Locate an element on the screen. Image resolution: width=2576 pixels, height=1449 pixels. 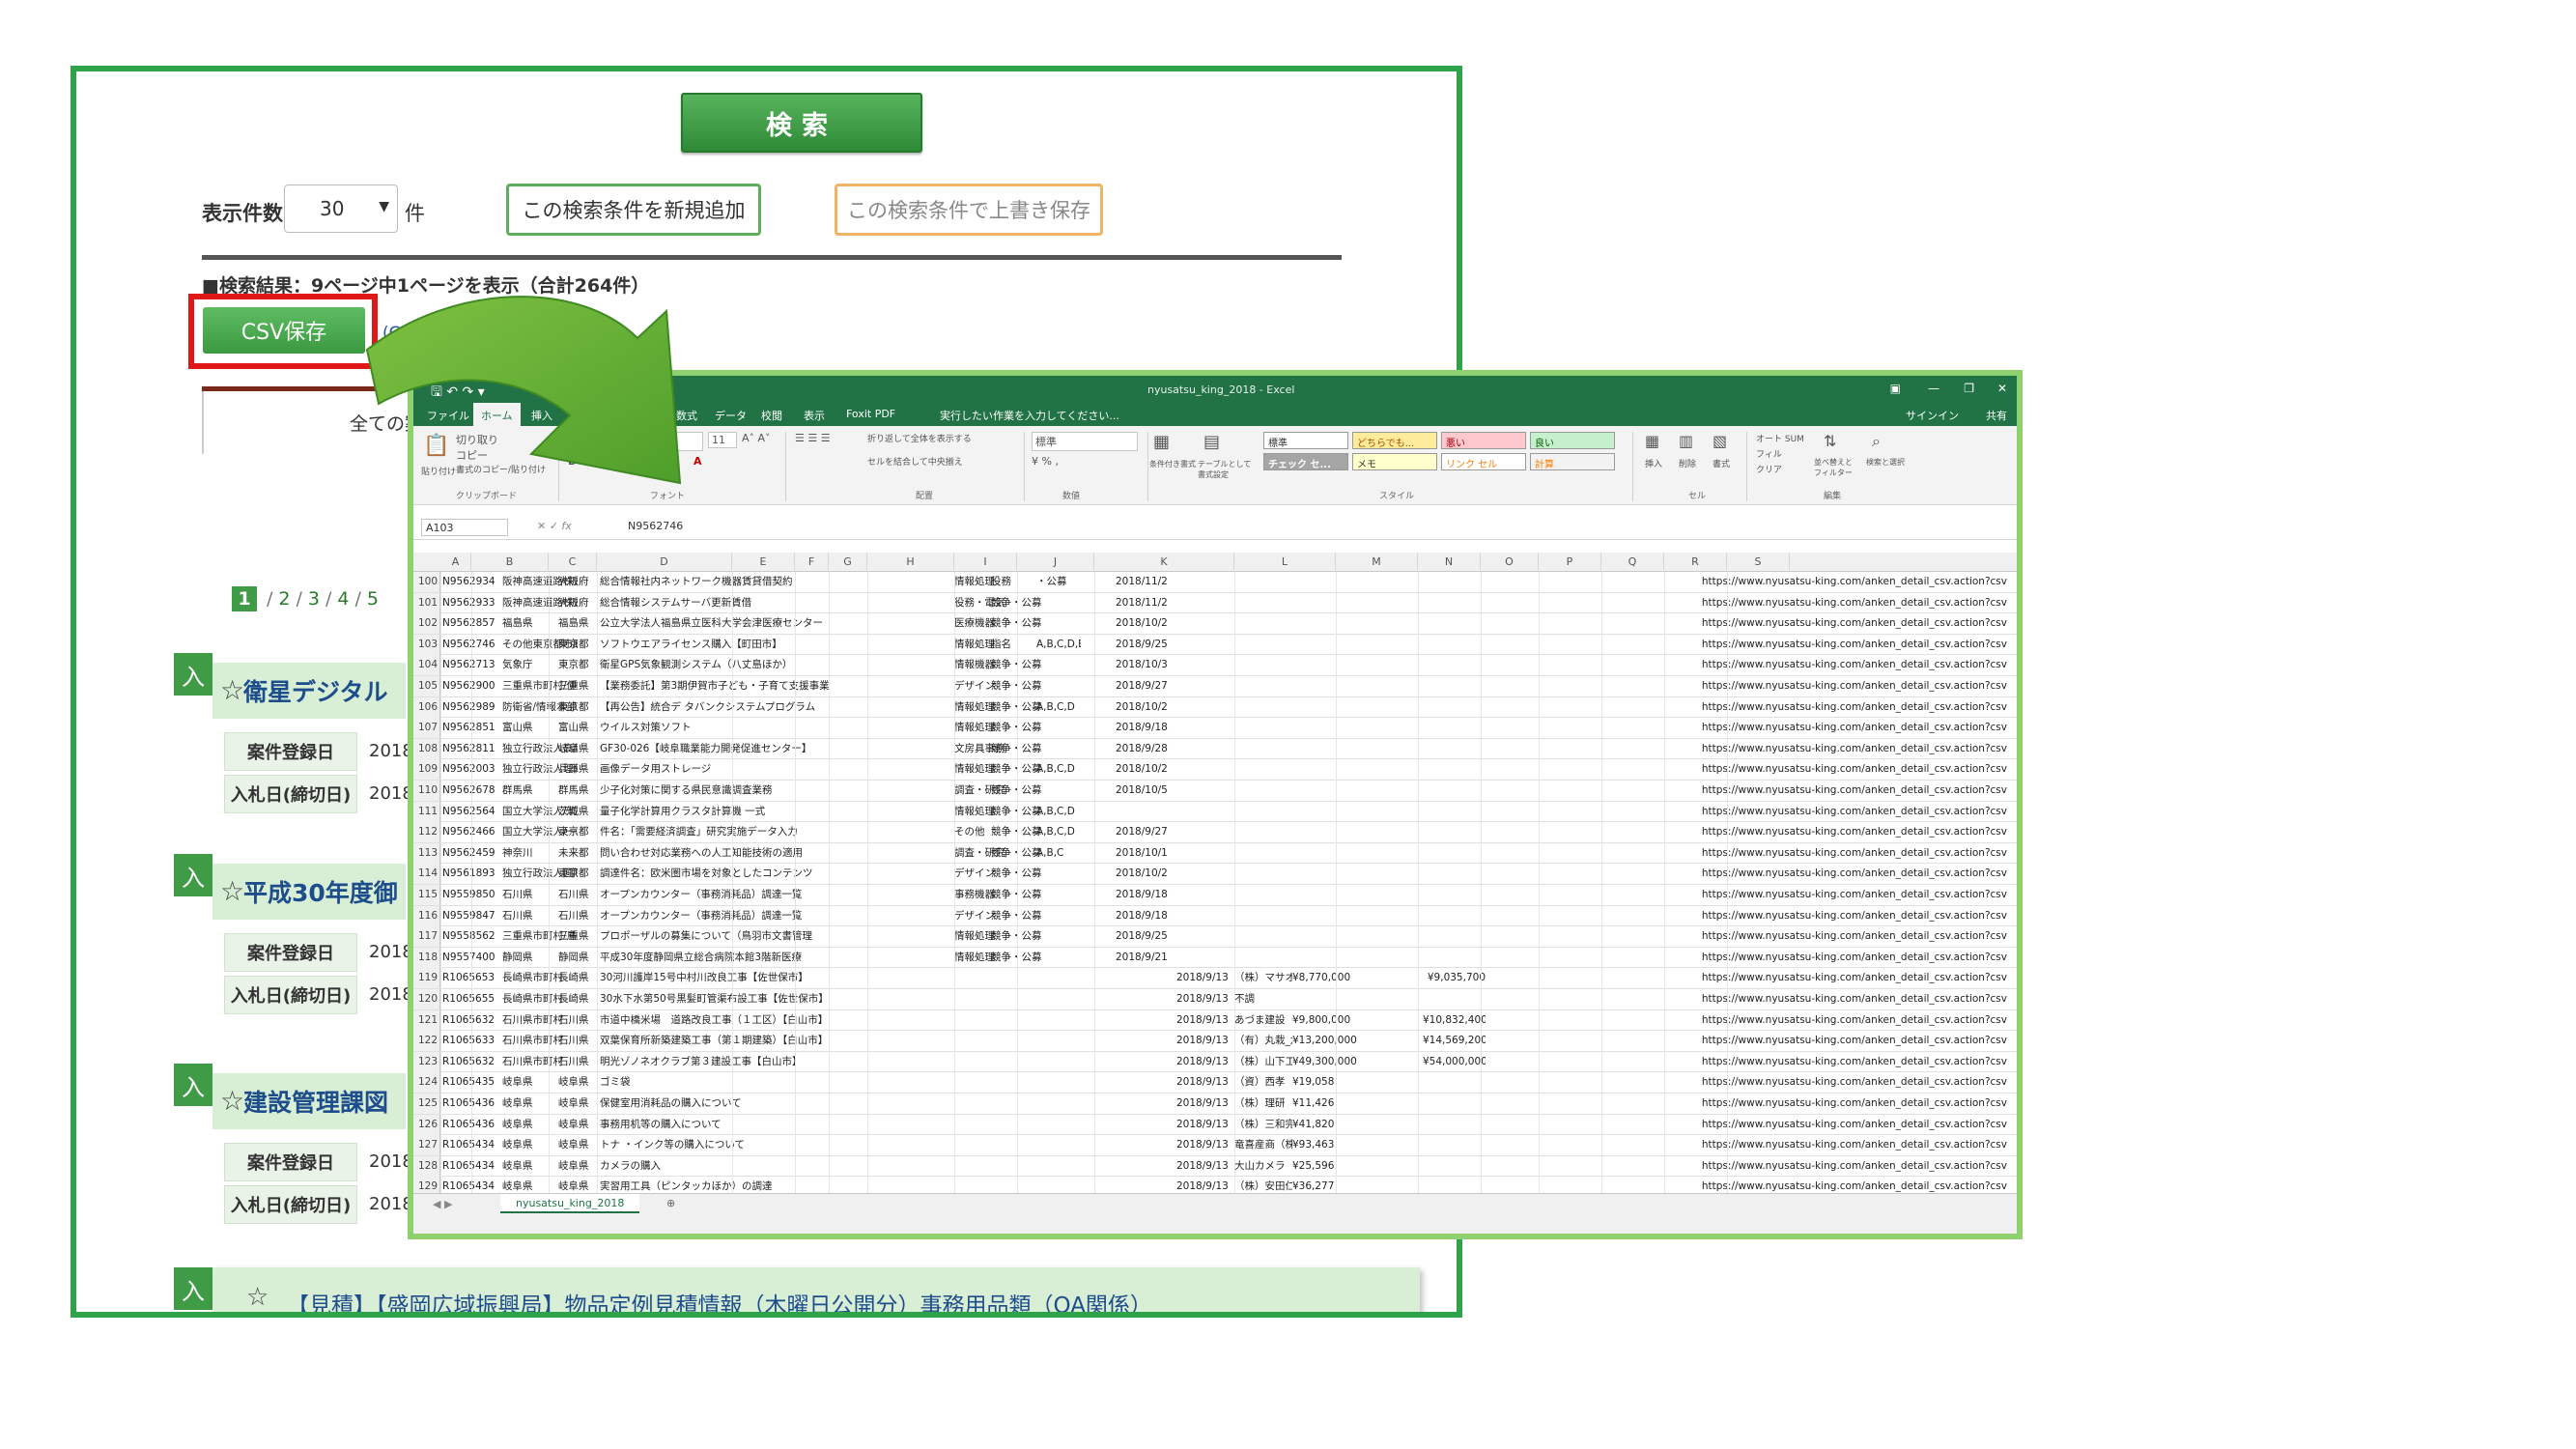
row-number: 108 is located at coordinates (426, 748).